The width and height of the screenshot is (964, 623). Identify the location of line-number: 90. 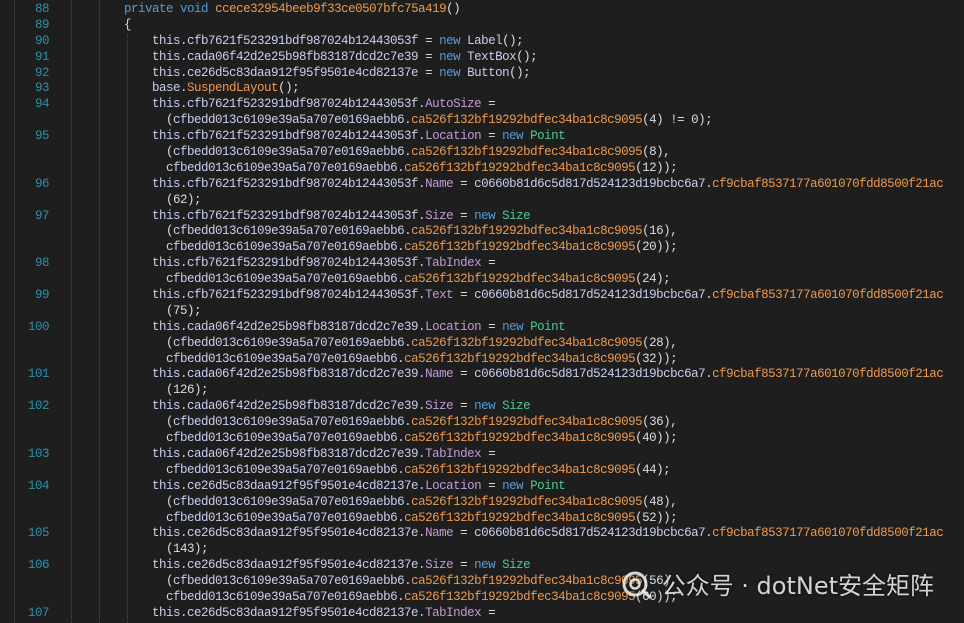
(42, 40).